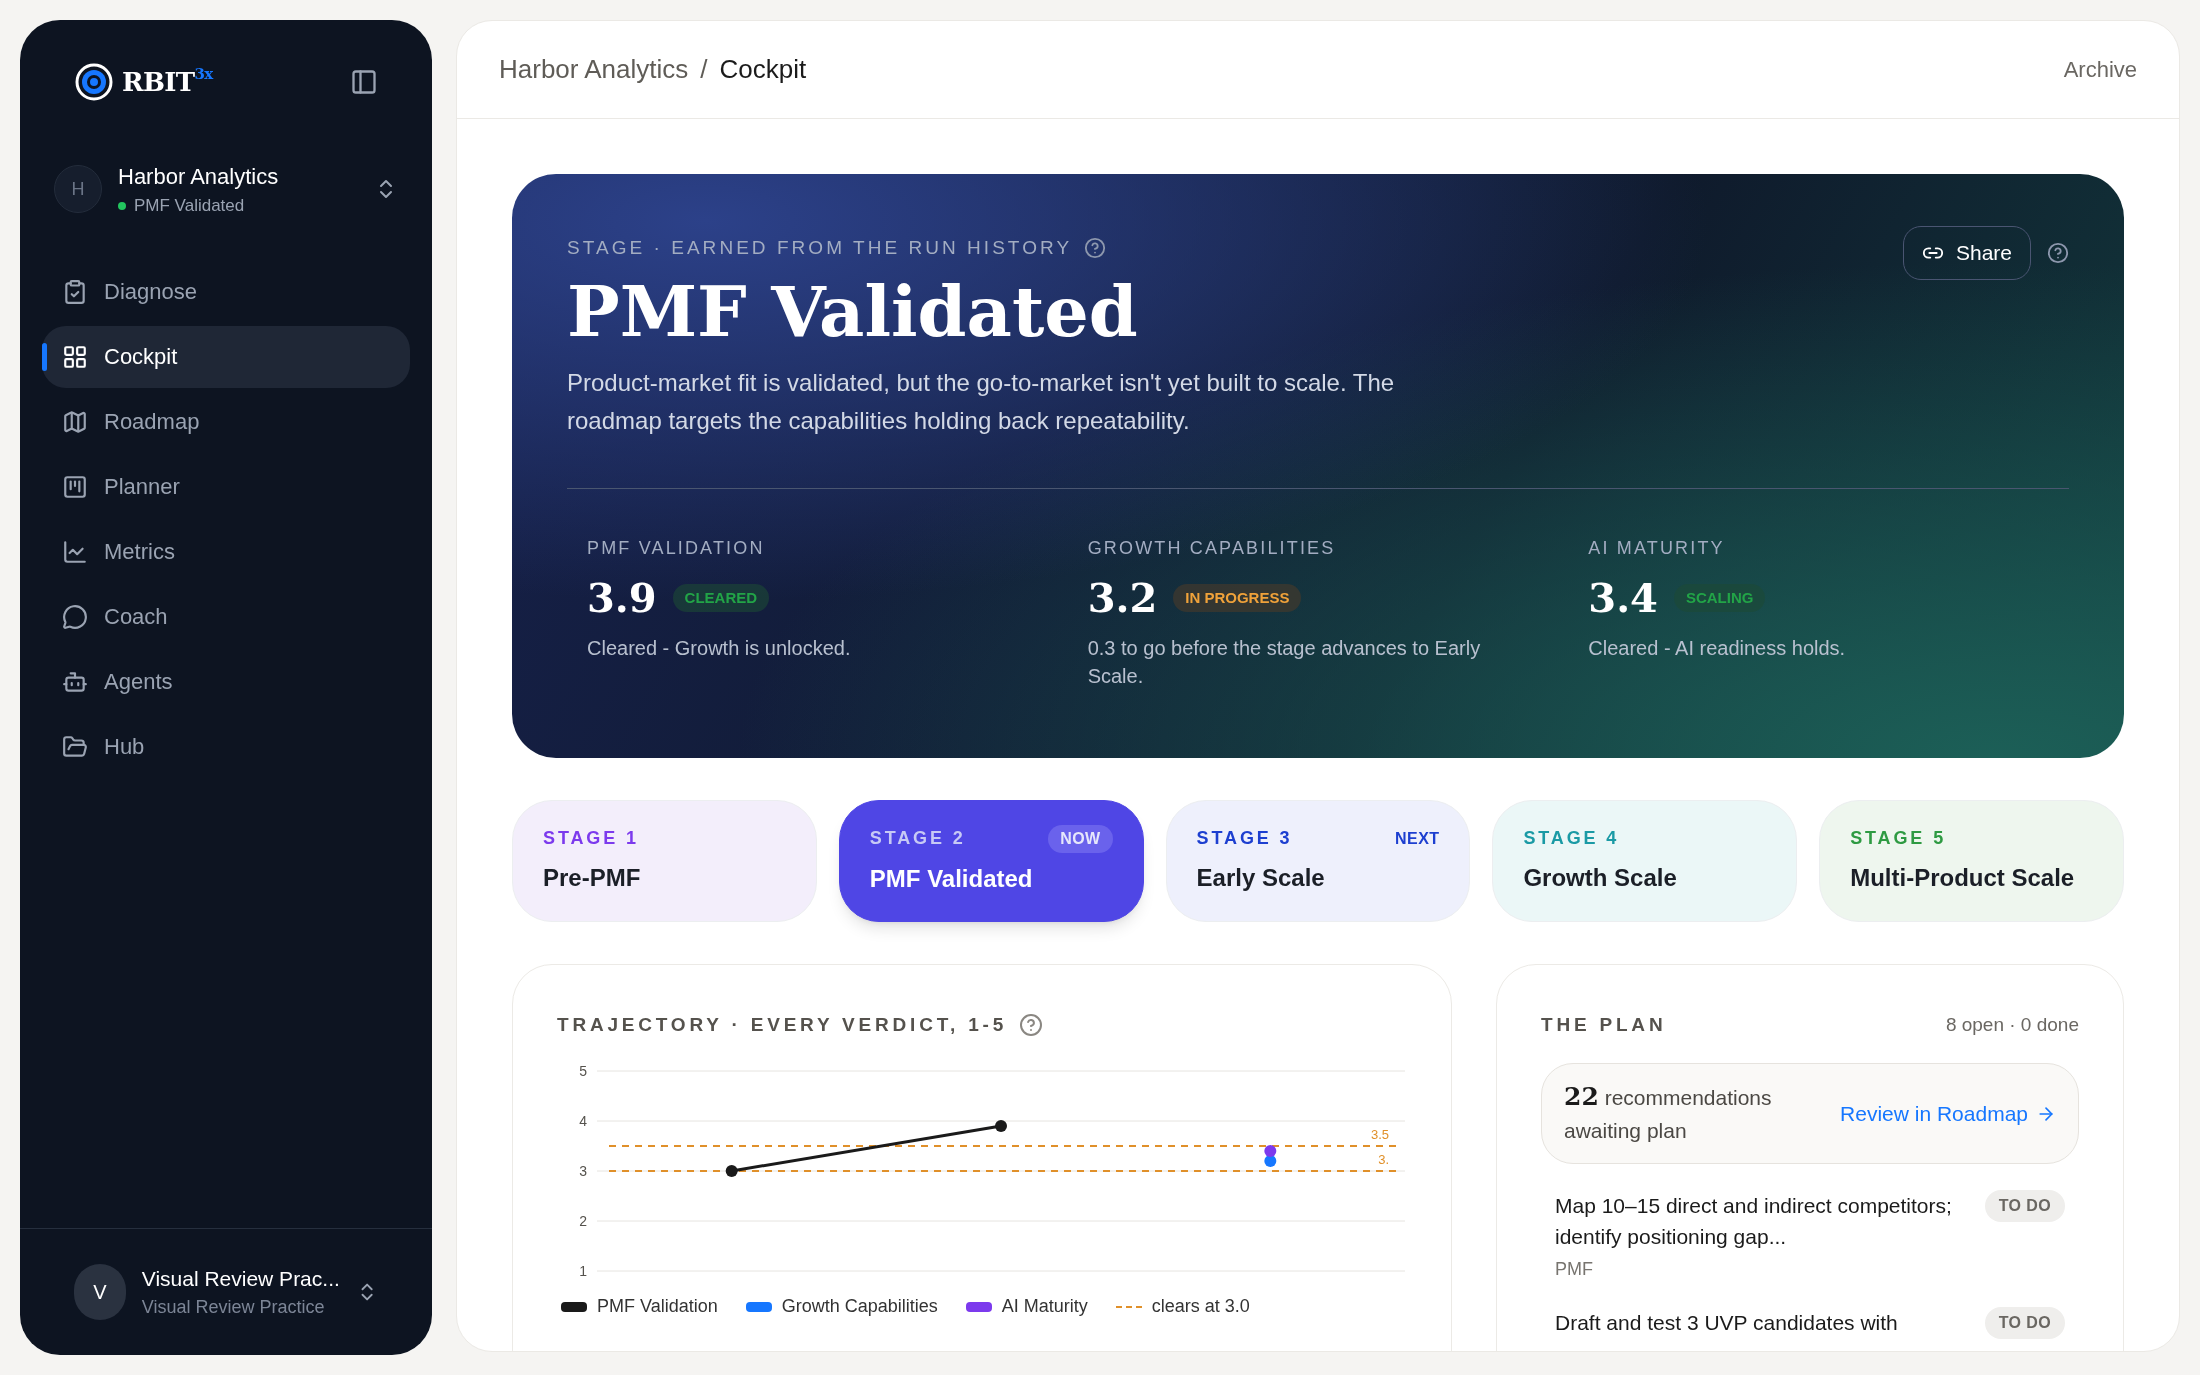  What do you see at coordinates (676, 548) in the screenshot?
I see `metric-label: PMF VALIDATION` at bounding box center [676, 548].